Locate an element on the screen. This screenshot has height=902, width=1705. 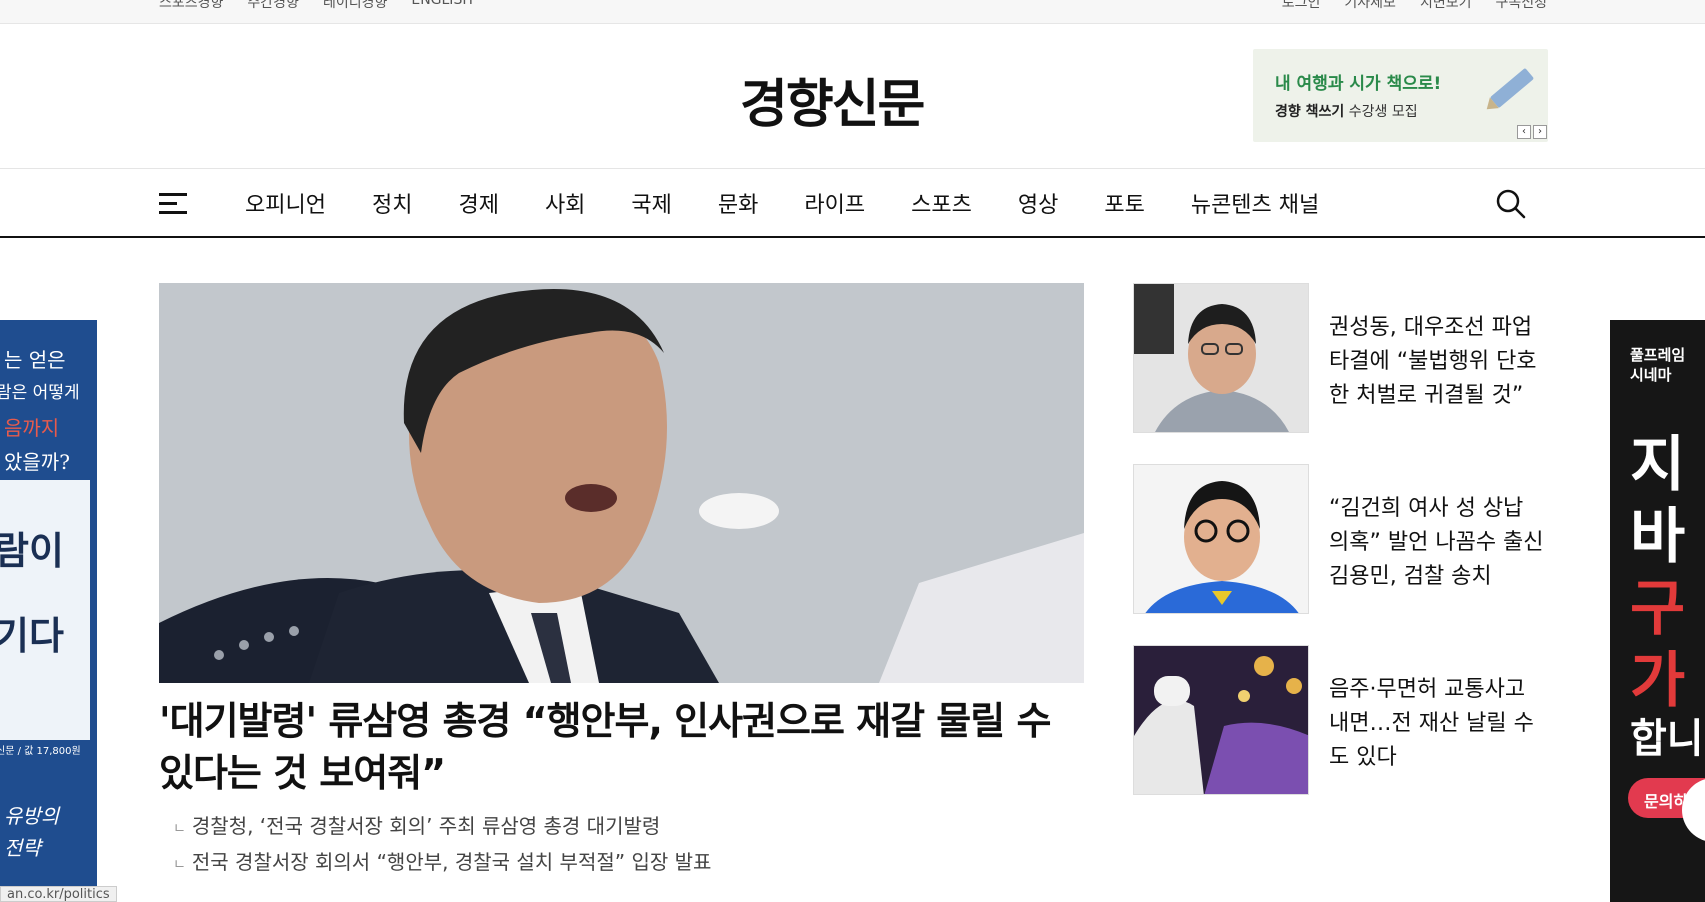
nav-item-culture: 문화 is located at coordinates (738, 203).